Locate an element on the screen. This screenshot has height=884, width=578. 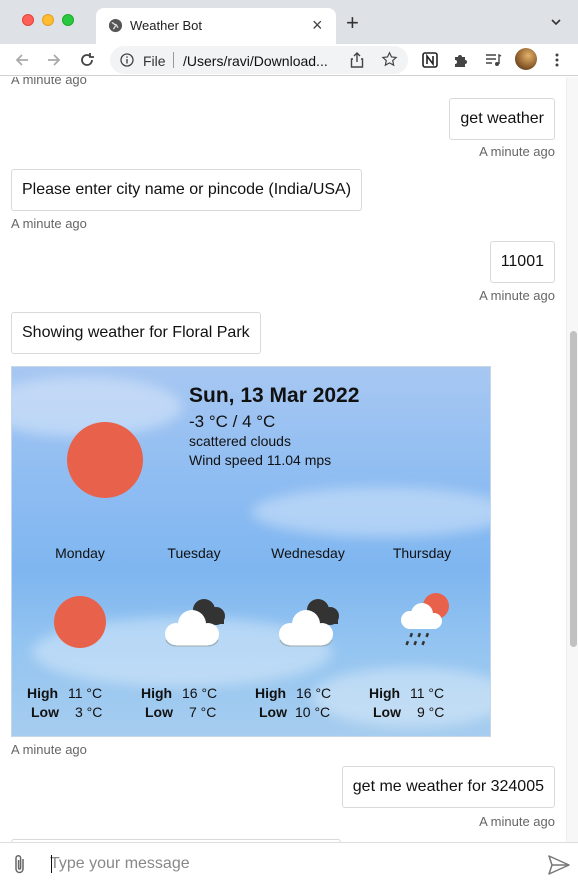
tab-weather-bot: Weather Bot × is located at coordinates (216, 26).